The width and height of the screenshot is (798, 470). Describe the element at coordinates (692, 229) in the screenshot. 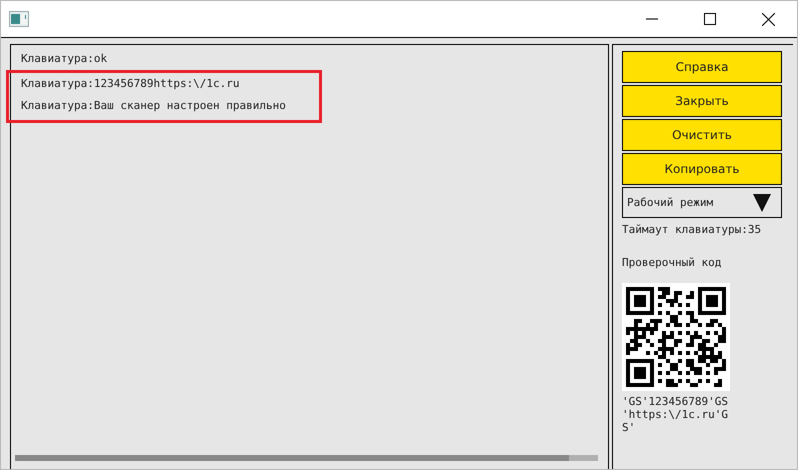

I see `keyboard-timeout-label: Таймаут клавиатуры:35` at that location.